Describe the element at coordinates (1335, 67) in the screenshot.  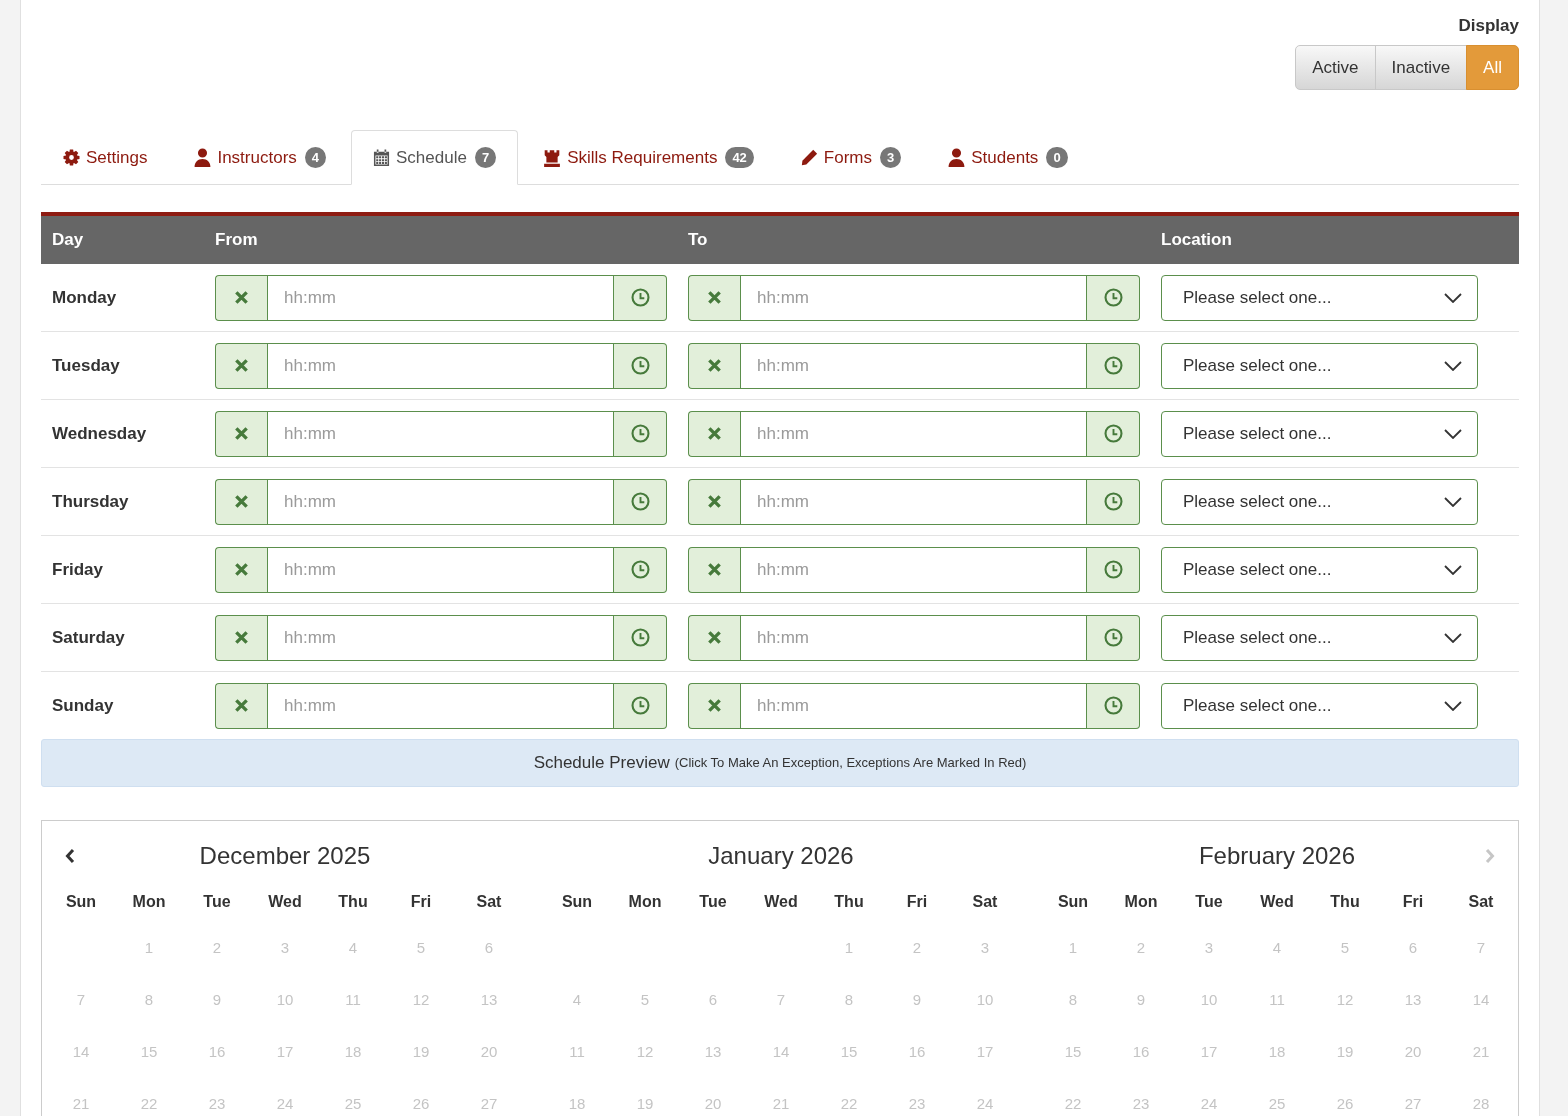
I see `display-option: Active` at that location.